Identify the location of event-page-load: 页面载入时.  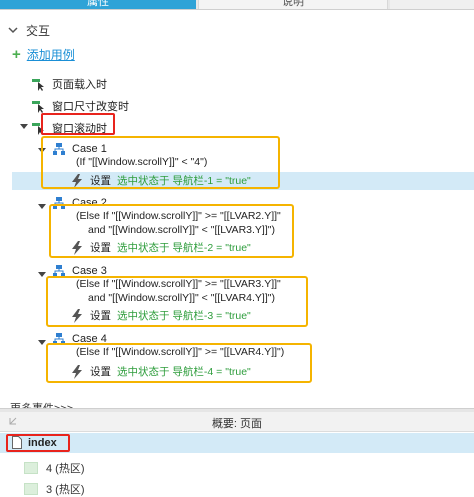
(69, 84).